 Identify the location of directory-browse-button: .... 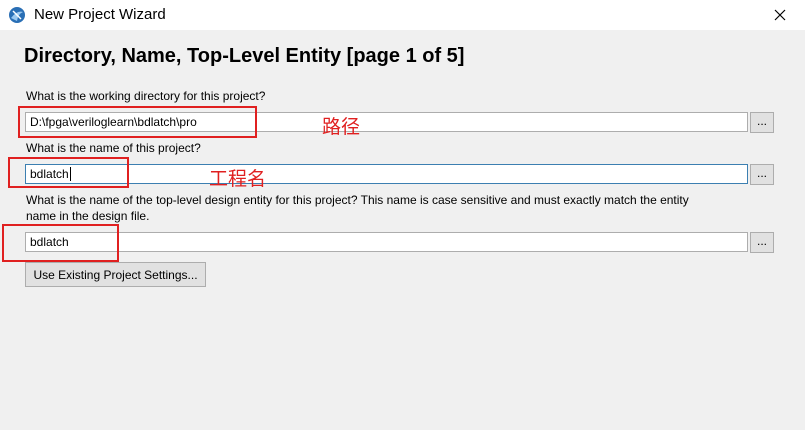
(762, 122).